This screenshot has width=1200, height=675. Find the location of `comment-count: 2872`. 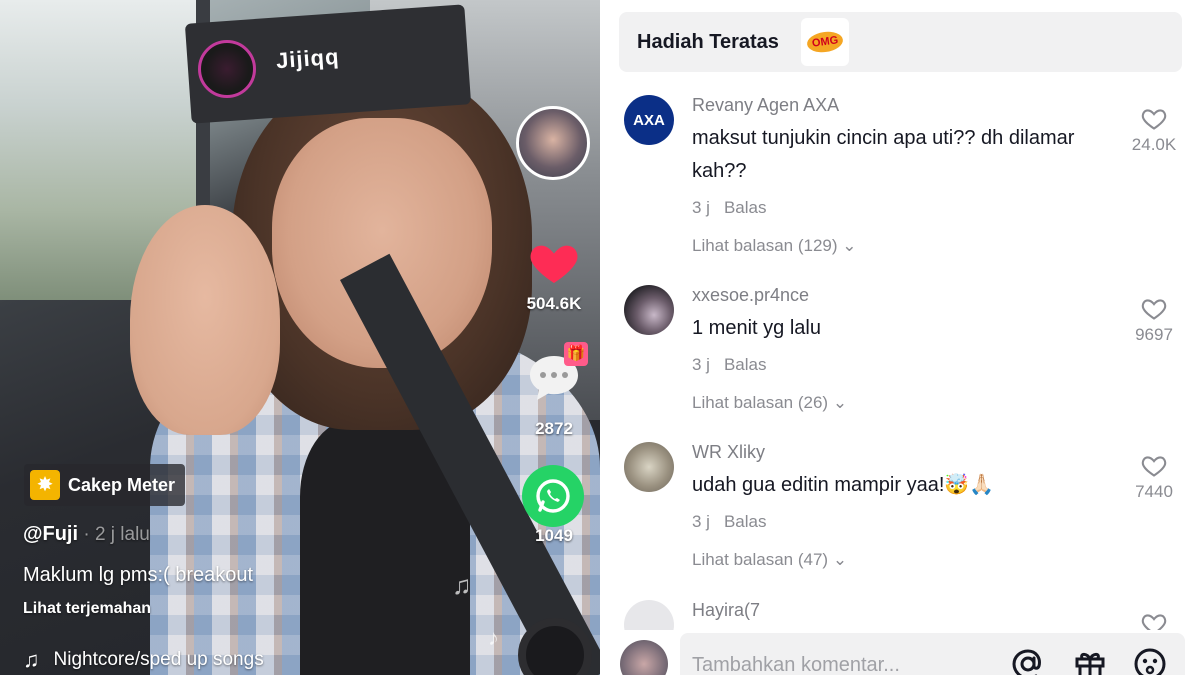

comment-count: 2872 is located at coordinates (554, 428).